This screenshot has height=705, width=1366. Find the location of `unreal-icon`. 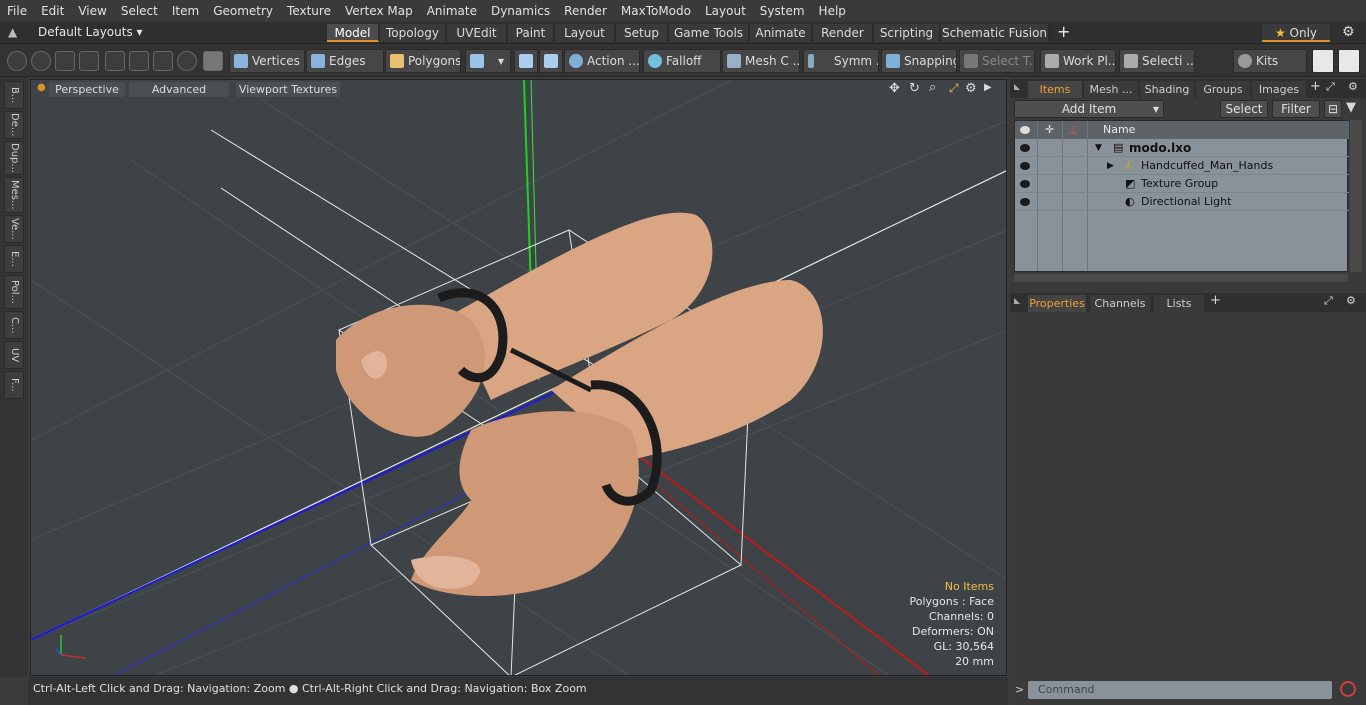

unreal-icon is located at coordinates (1349, 61).